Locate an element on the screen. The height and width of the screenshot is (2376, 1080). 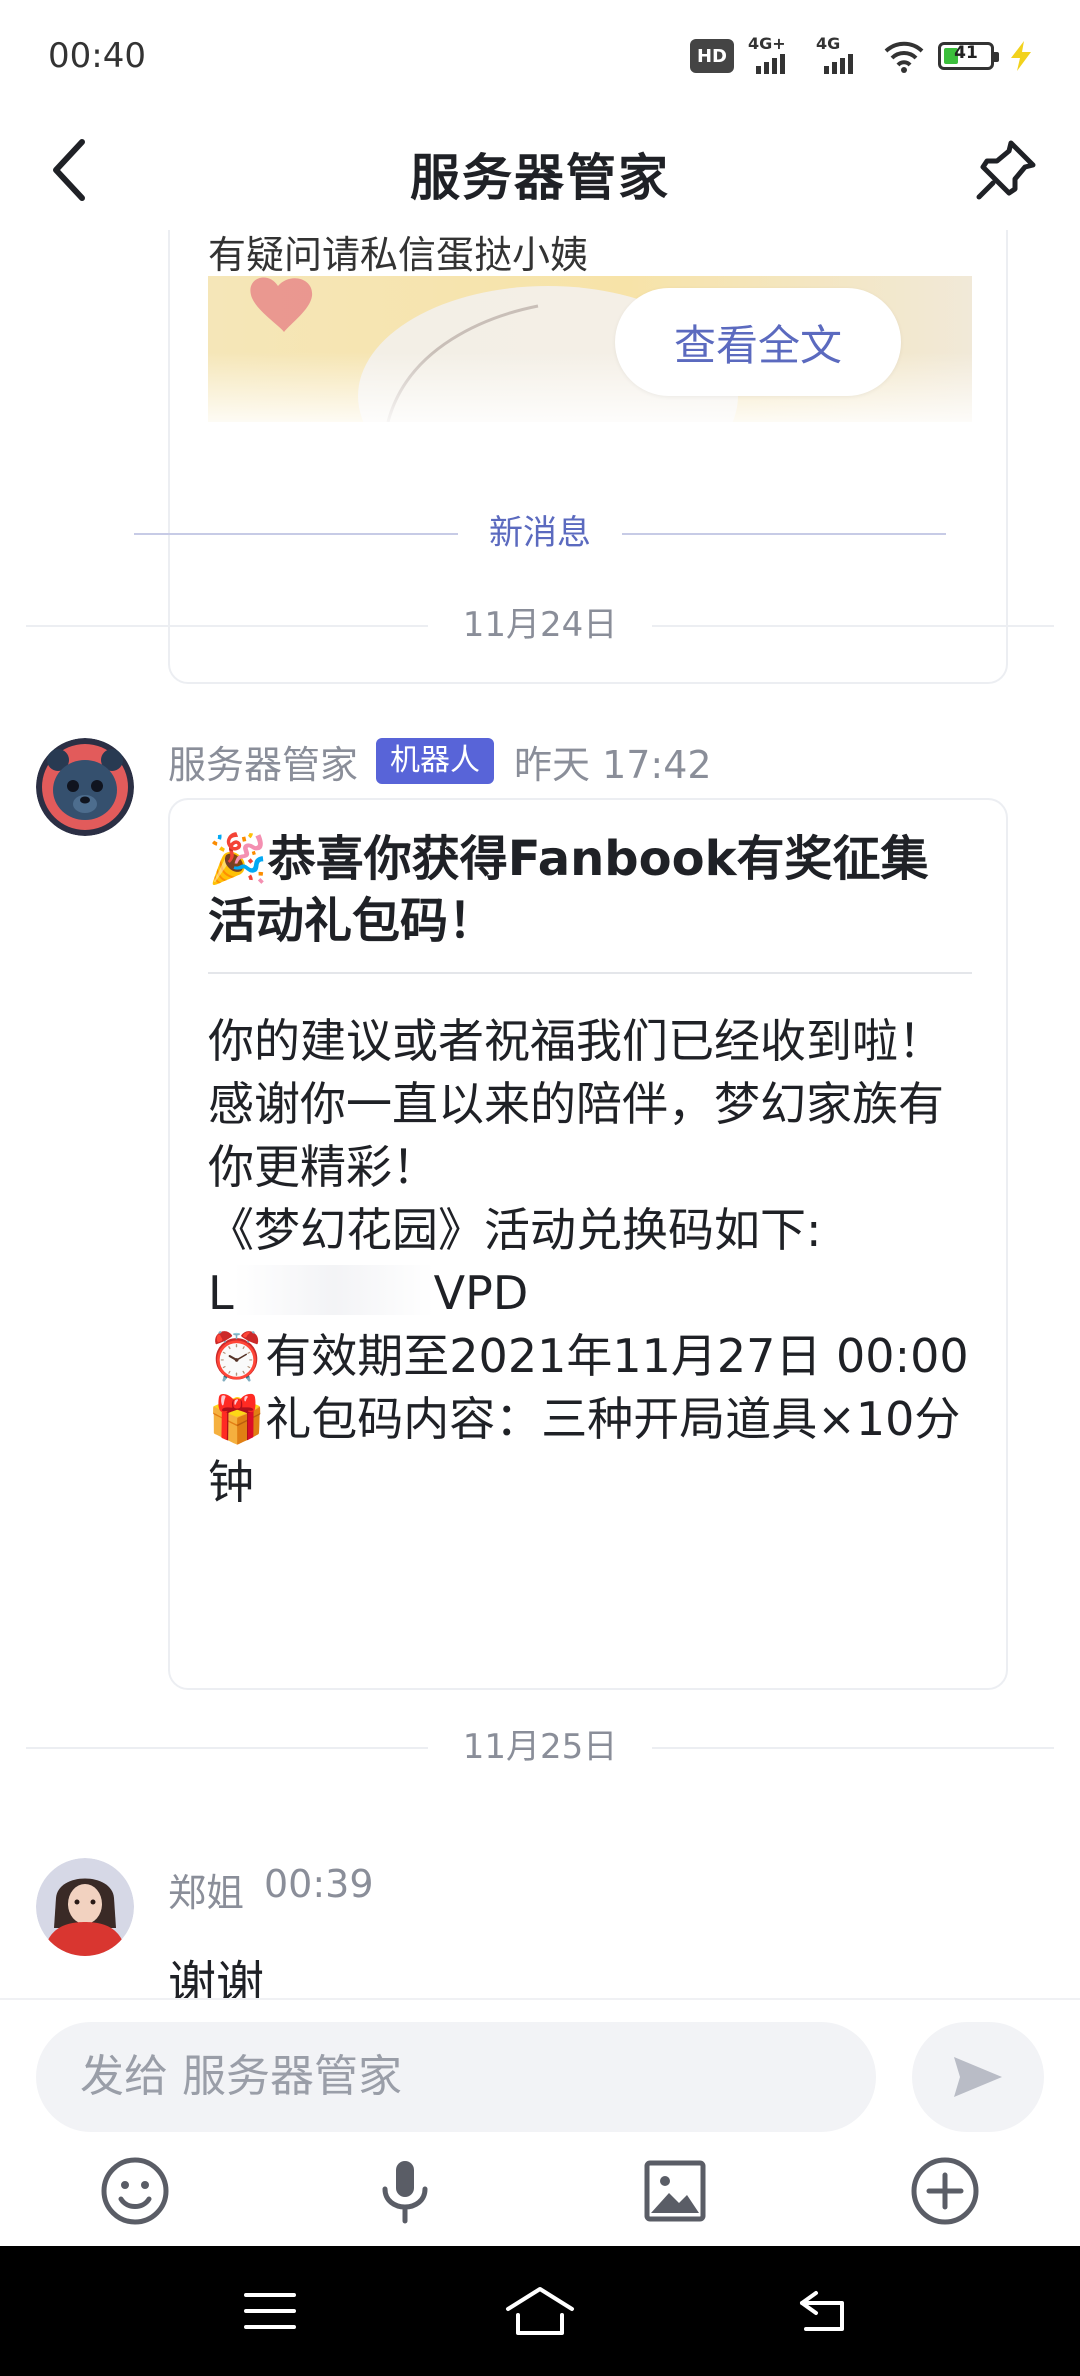
home-icon is located at coordinates (540, 2311).